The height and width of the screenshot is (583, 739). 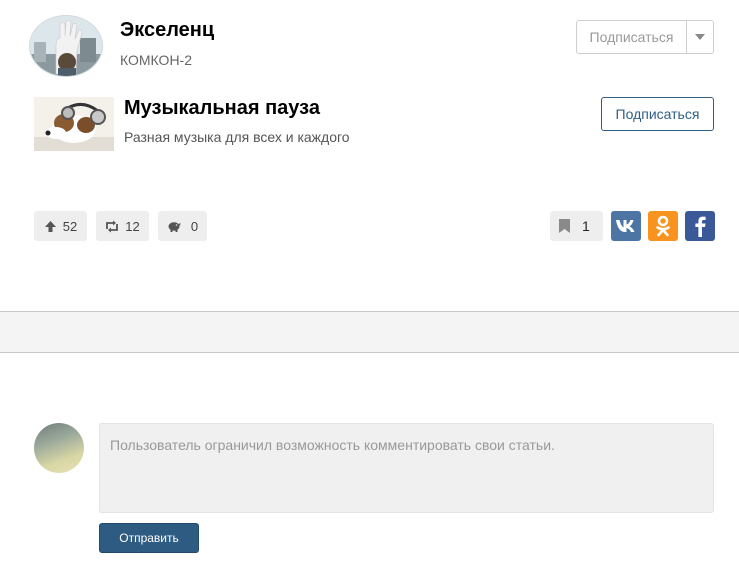 What do you see at coordinates (369, 332) in the screenshot?
I see `section-divider` at bounding box center [369, 332].